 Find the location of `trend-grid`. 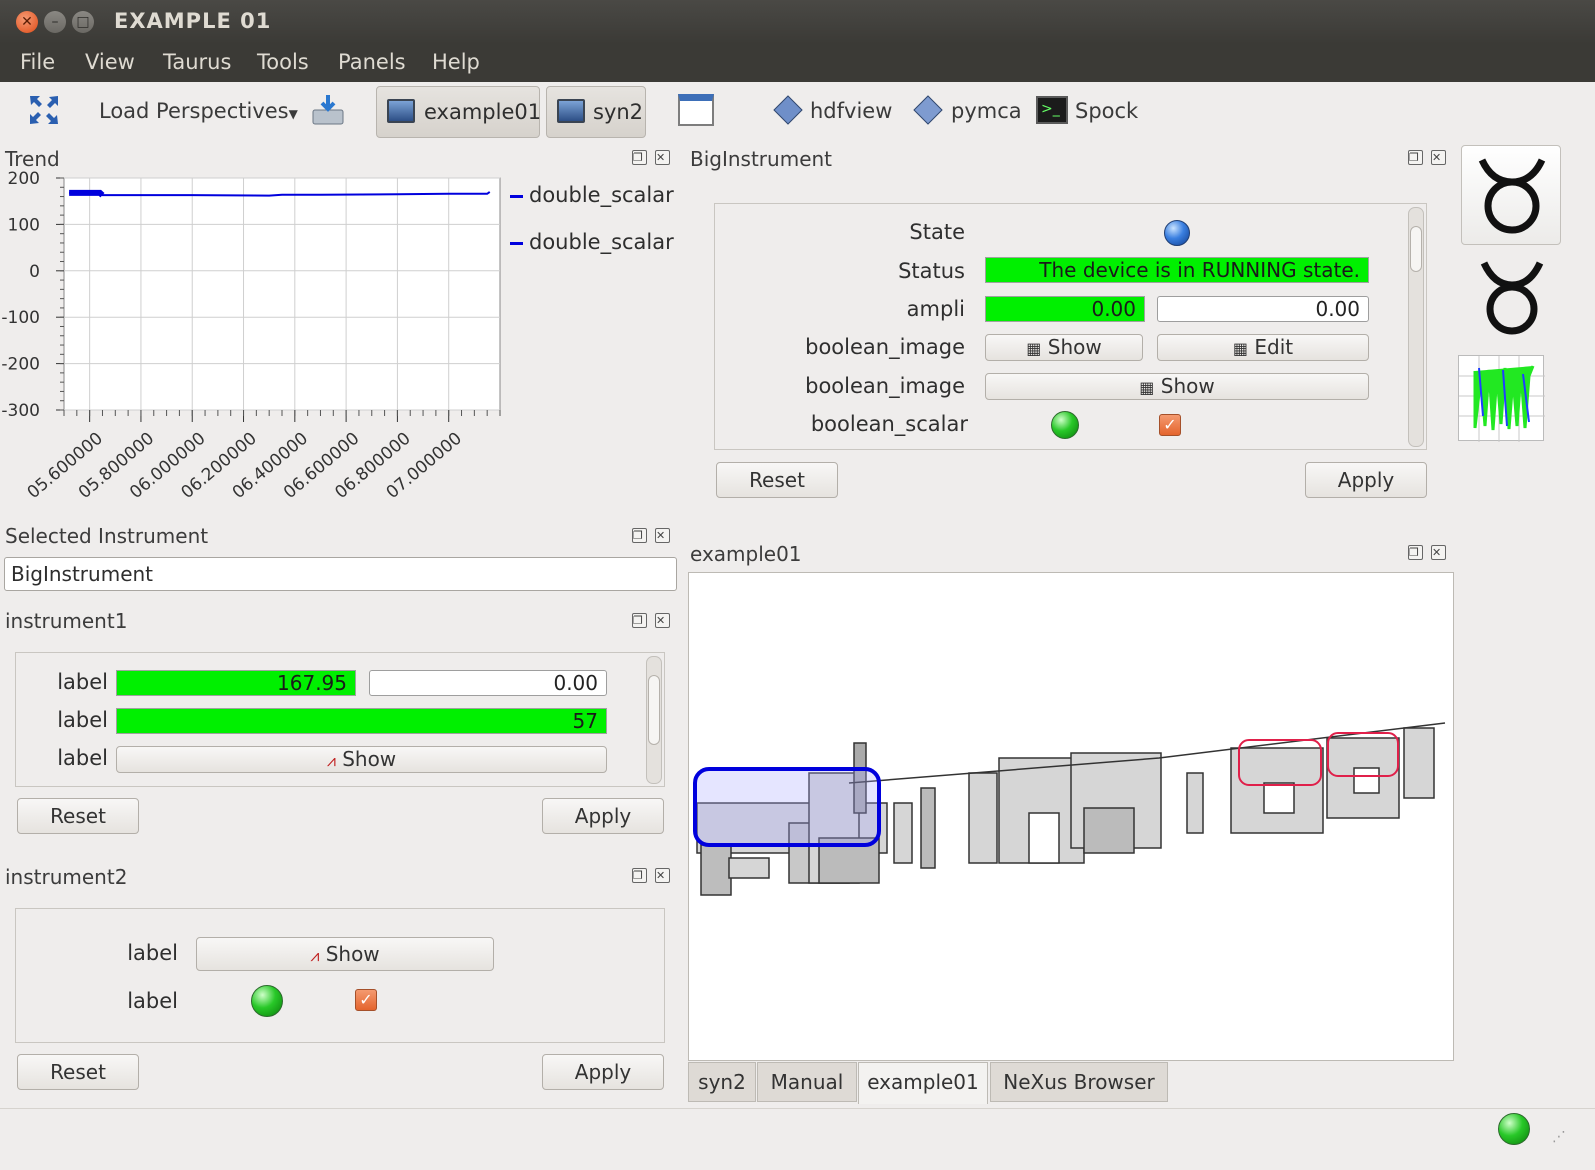

trend-grid is located at coordinates (282, 294).